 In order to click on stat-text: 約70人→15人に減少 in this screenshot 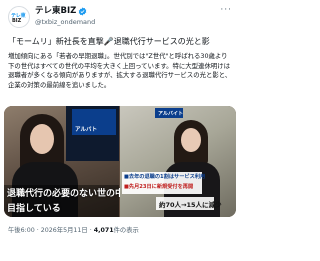, I will do `click(190, 205)`.